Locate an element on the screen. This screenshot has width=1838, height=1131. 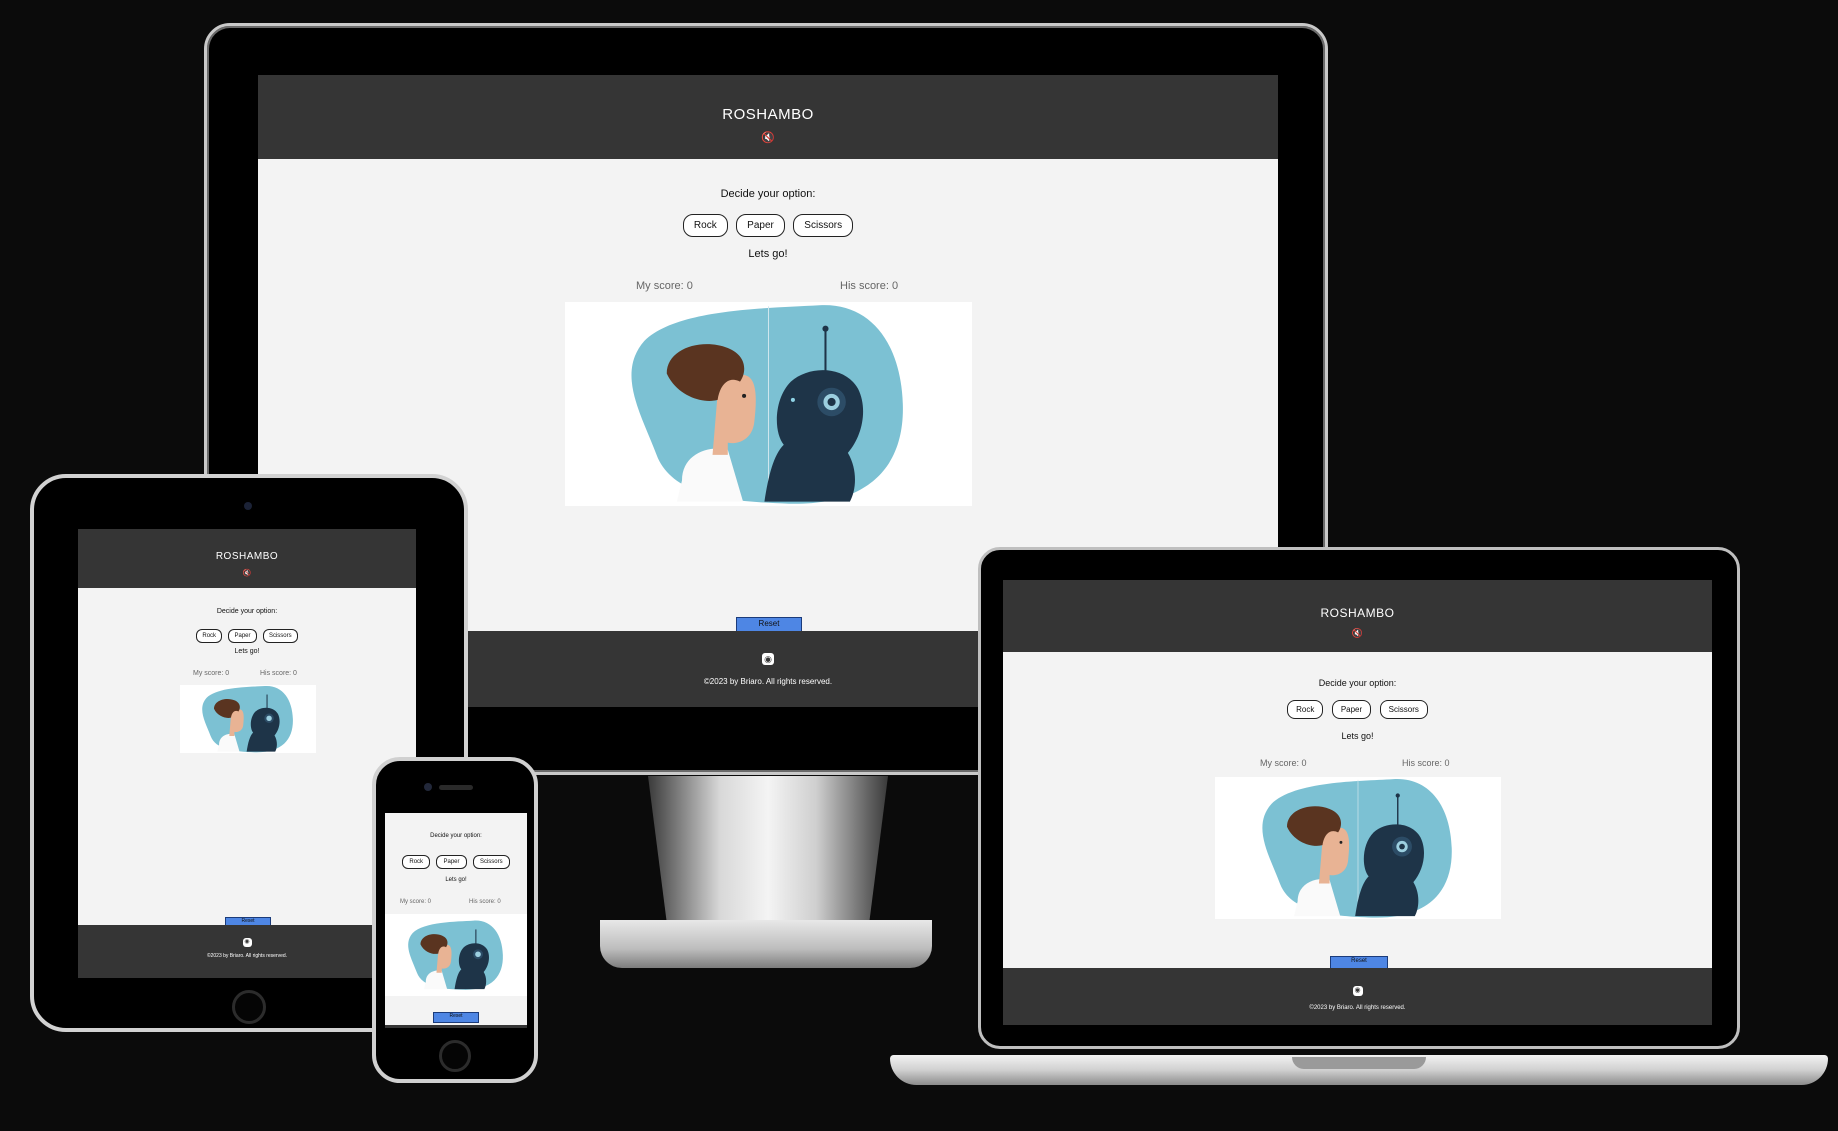
phone-camera is located at coordinates (428, 787).